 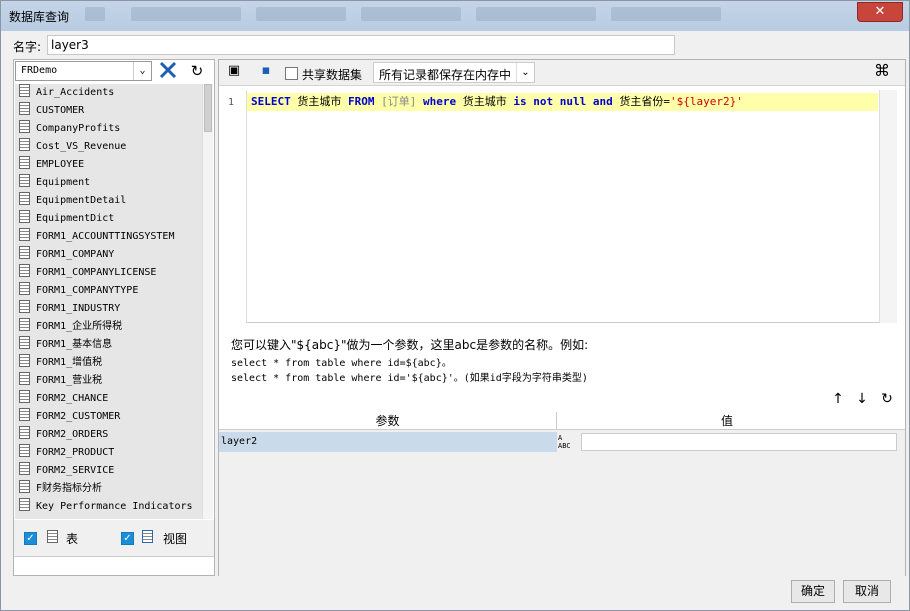 I want to click on name-input, so click(x=361, y=45).